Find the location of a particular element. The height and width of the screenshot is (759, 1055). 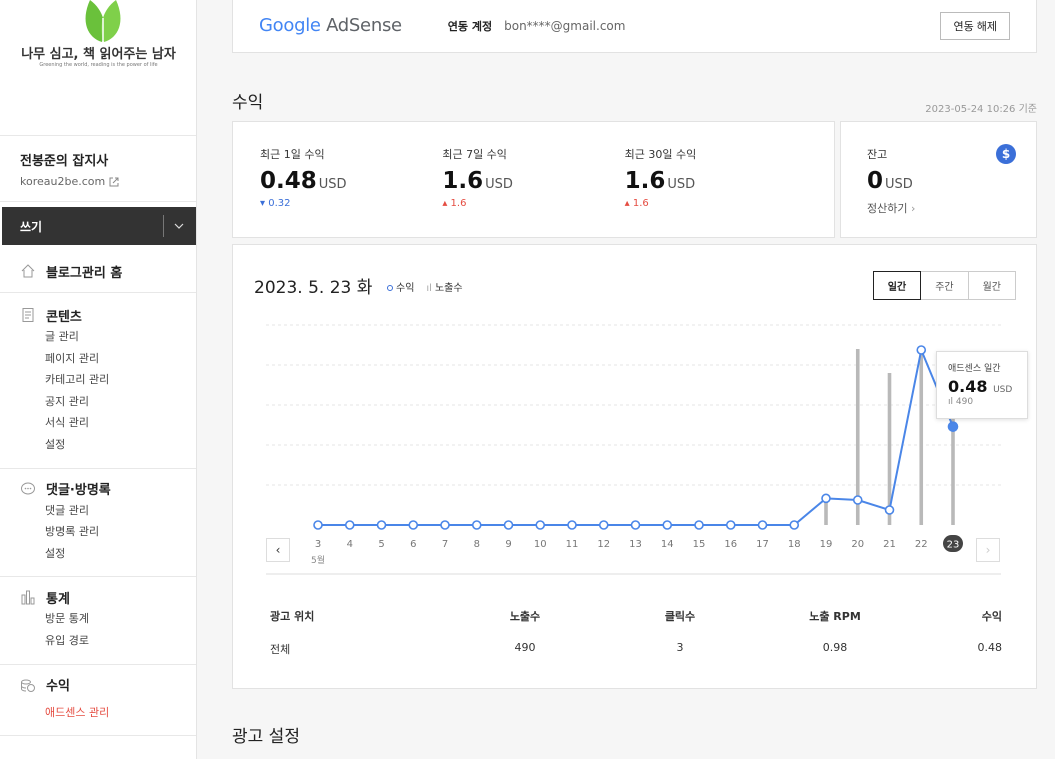

tab-daily: 일간 is located at coordinates (897, 285).